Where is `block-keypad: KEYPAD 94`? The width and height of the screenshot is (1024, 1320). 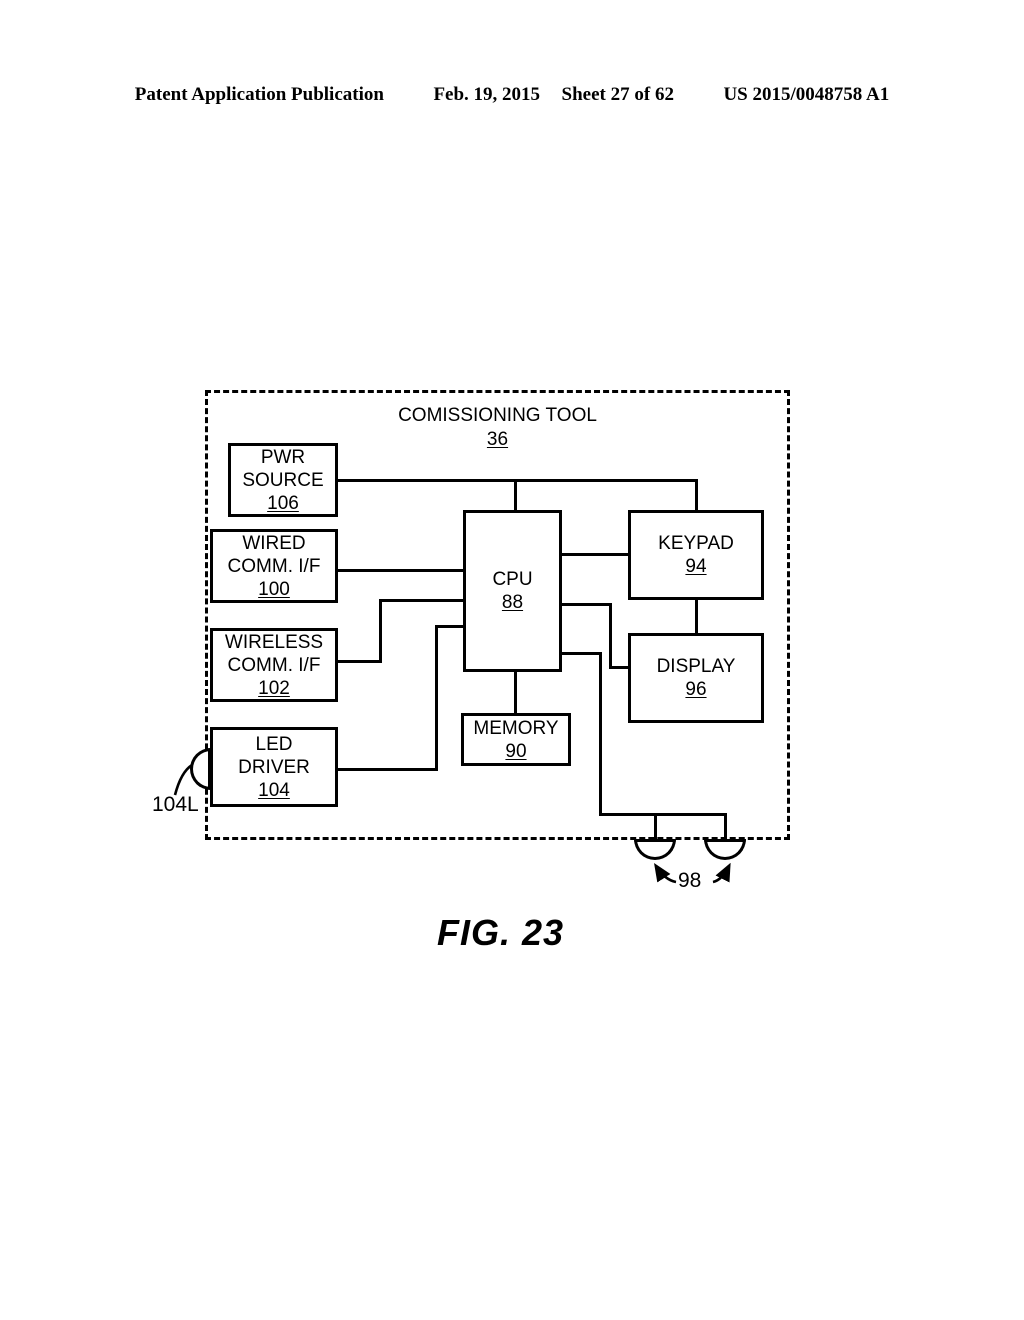 block-keypad: KEYPAD 94 is located at coordinates (696, 555).